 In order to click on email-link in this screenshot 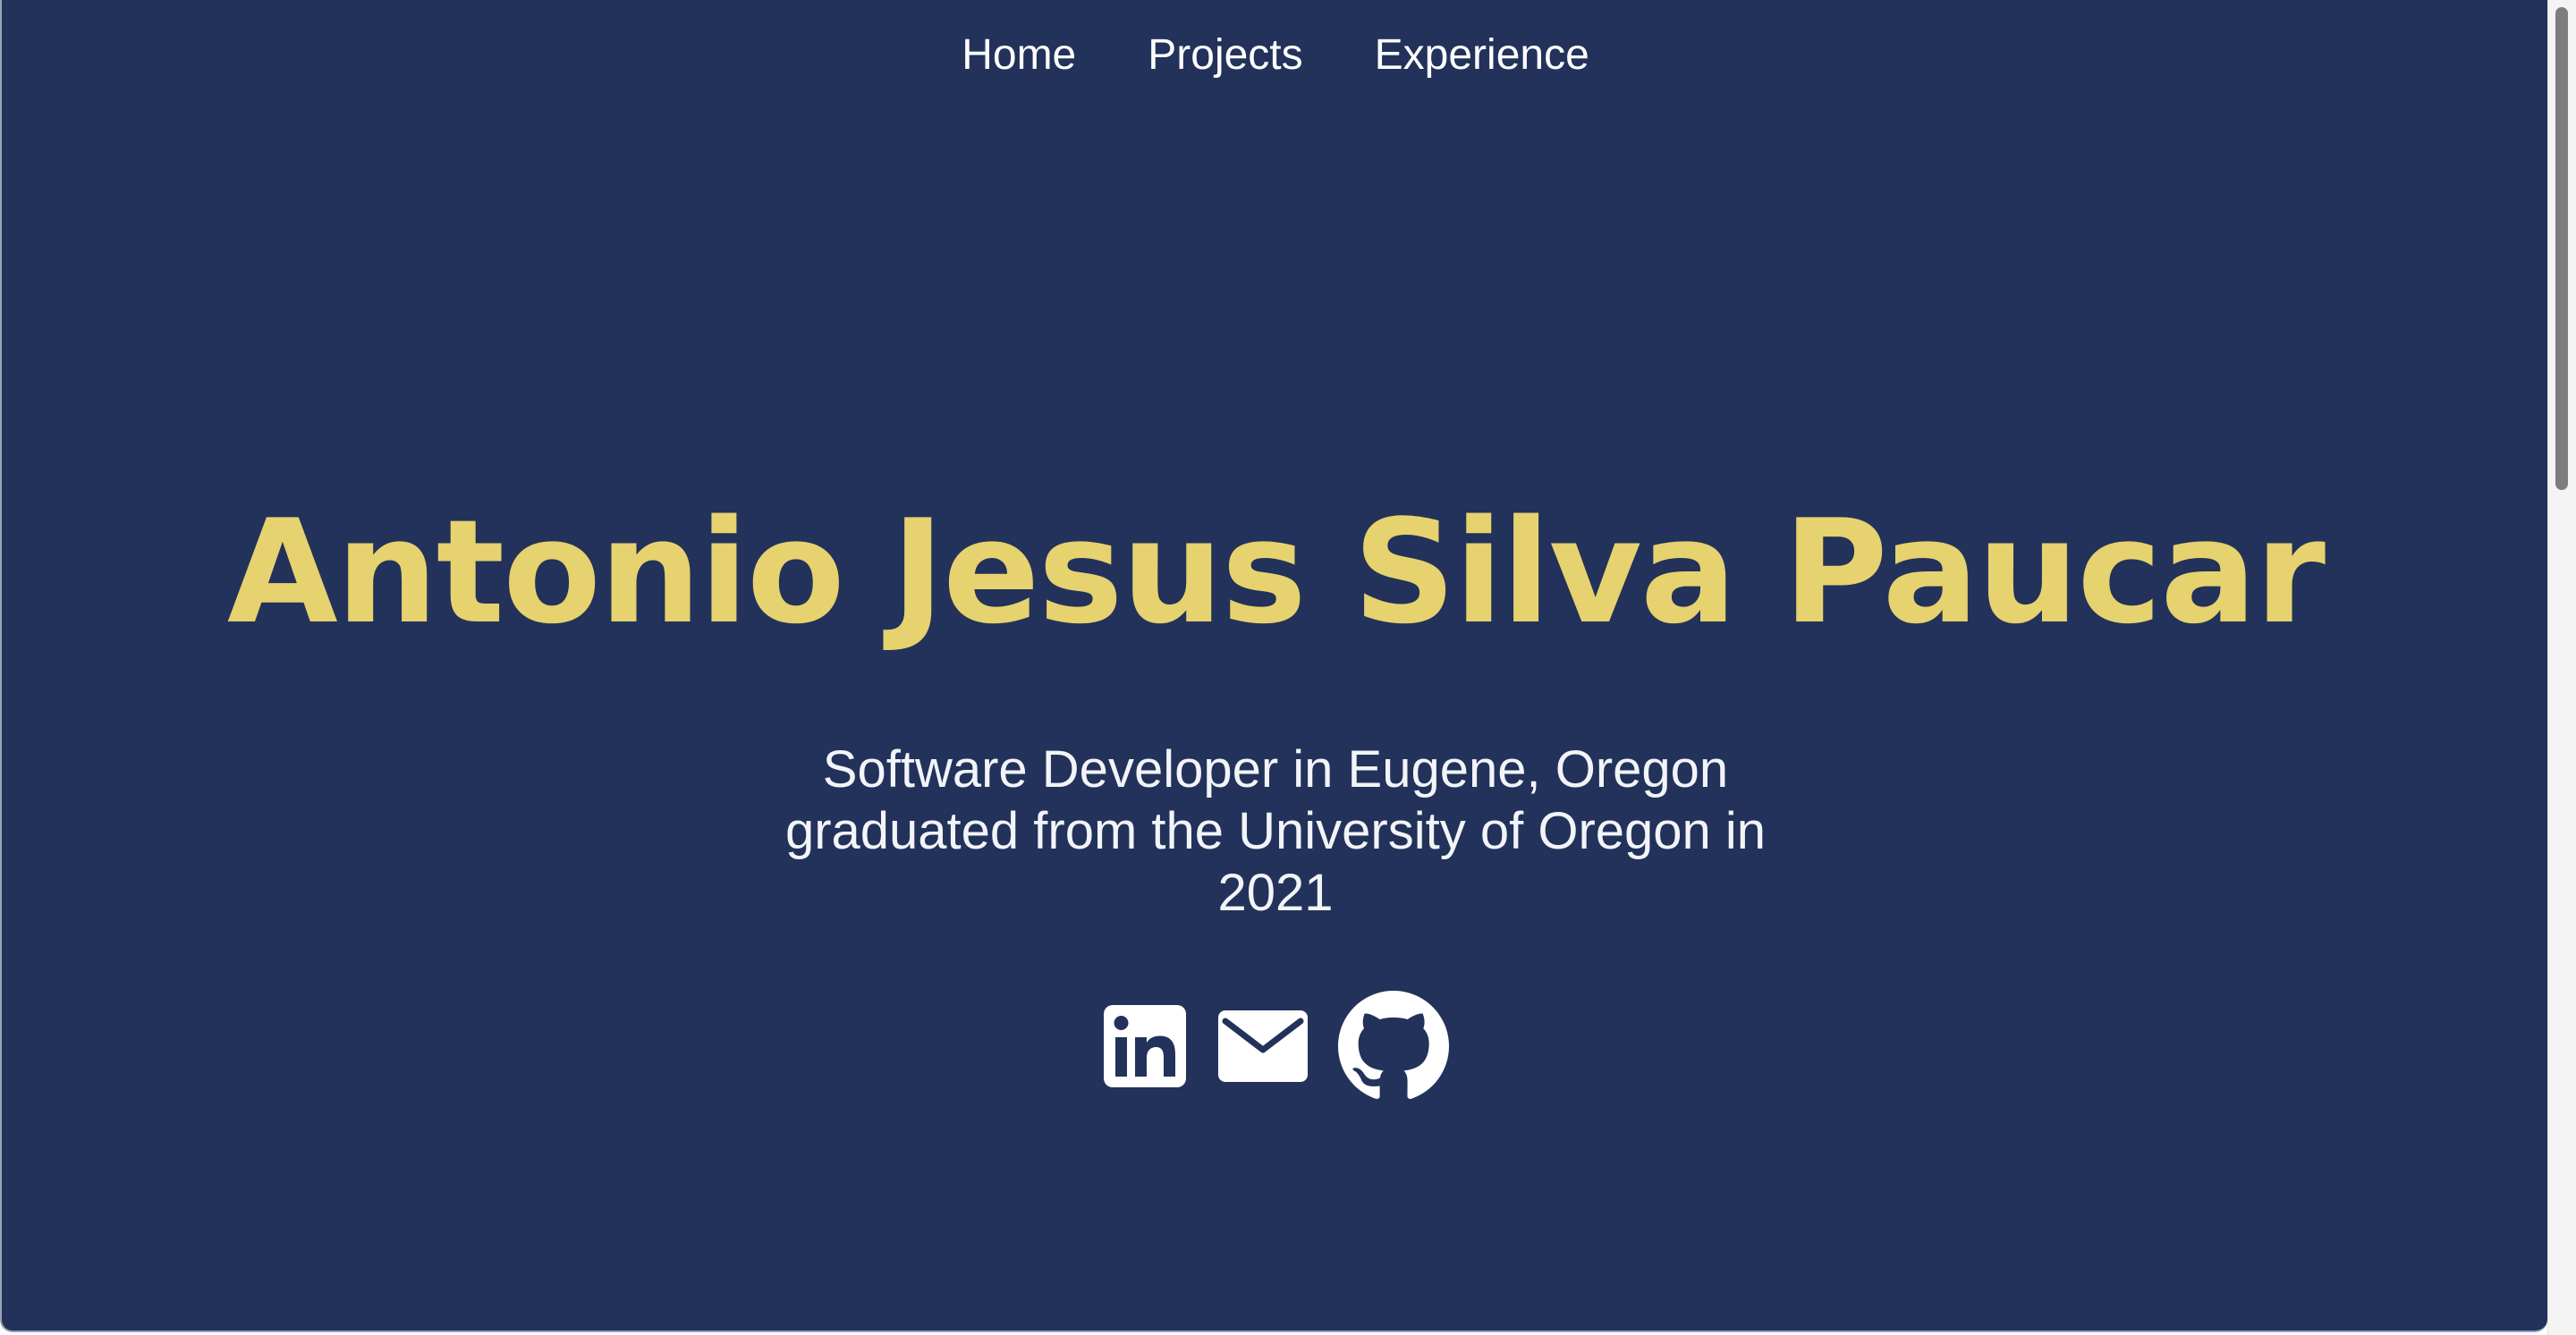, I will do `click(1262, 1048)`.